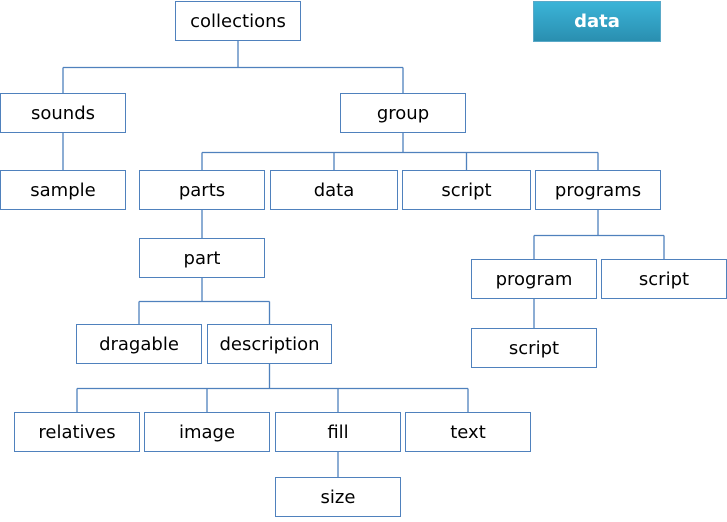  Describe the element at coordinates (63, 190) in the screenshot. I see `node-sample: sample` at that location.